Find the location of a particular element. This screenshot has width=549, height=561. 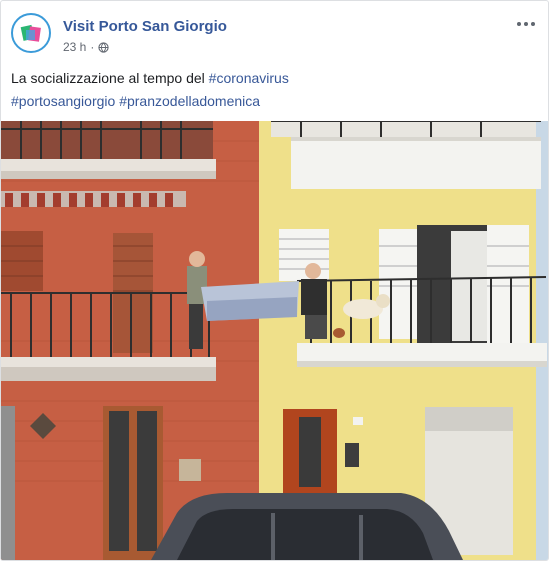

hashtag-coronavirus: #coronavirus is located at coordinates (249, 78).